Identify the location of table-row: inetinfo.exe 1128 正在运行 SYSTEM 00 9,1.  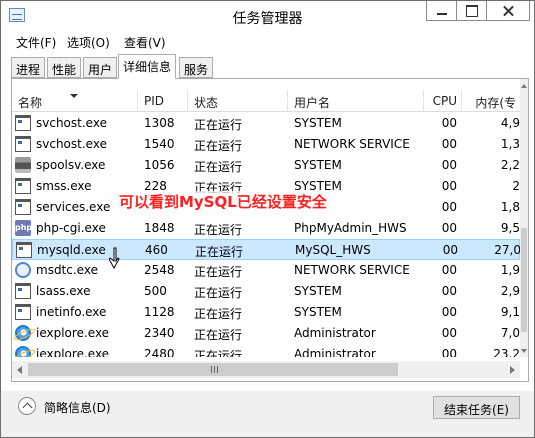
(266, 312).